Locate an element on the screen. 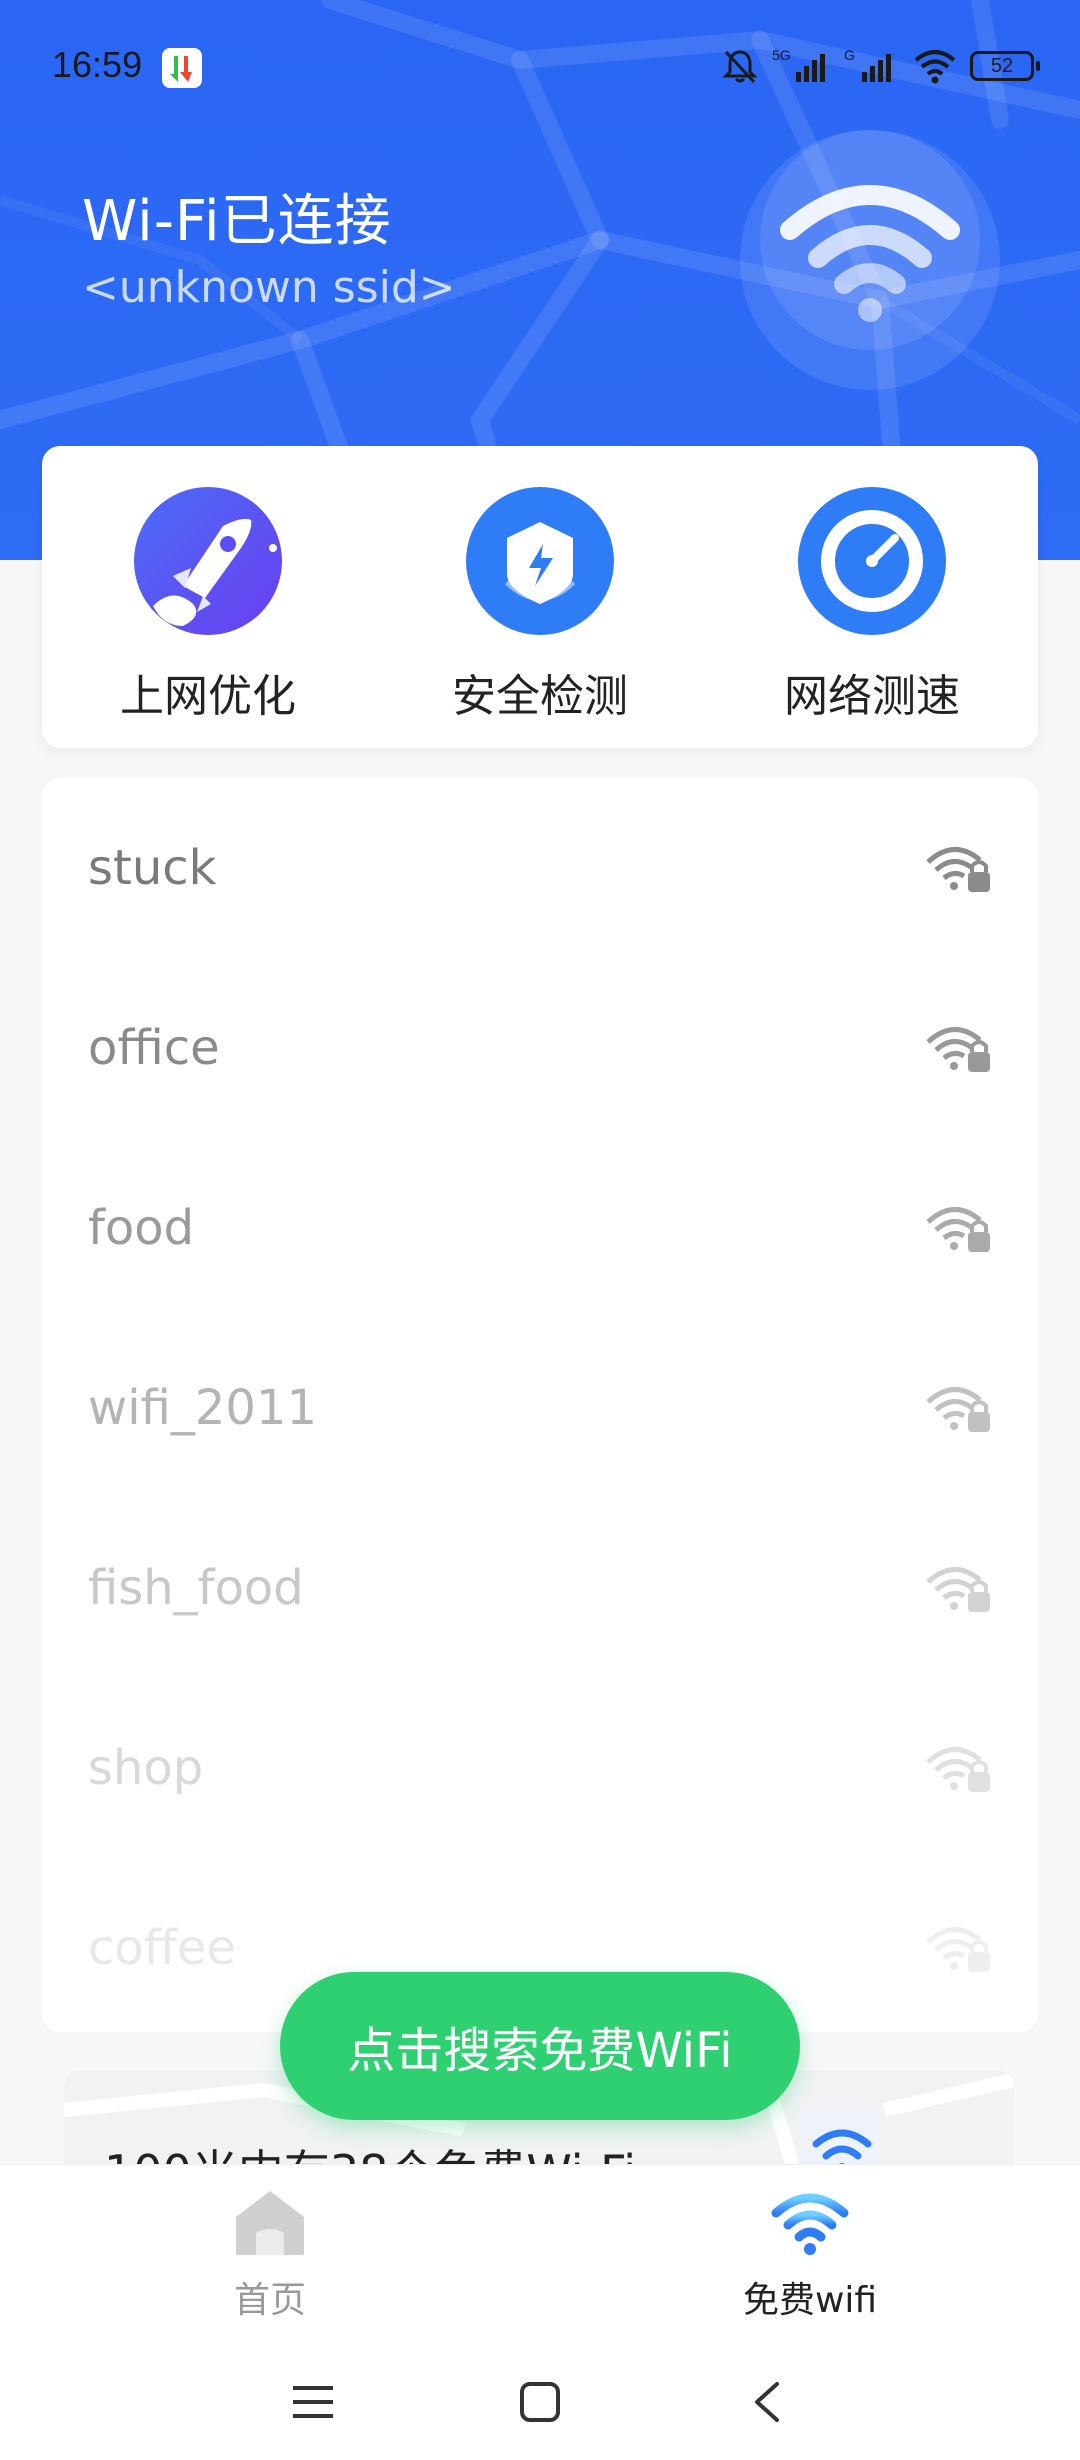  wifi-status-icon is located at coordinates (935, 67).